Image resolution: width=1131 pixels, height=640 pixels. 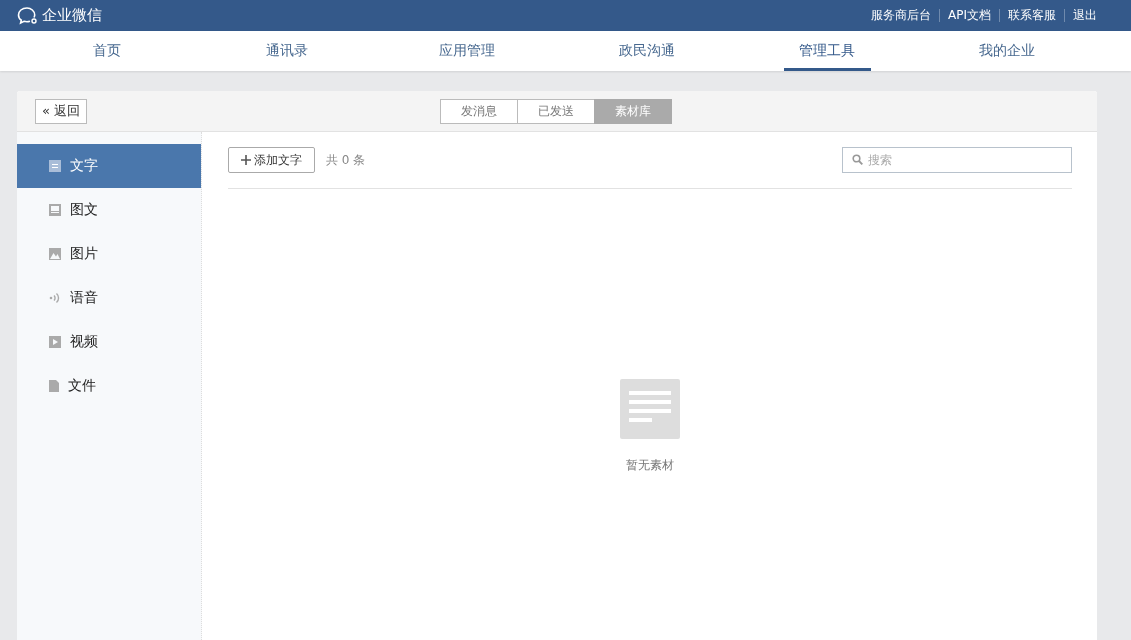 What do you see at coordinates (246, 160) in the screenshot?
I see `plus-icon` at bounding box center [246, 160].